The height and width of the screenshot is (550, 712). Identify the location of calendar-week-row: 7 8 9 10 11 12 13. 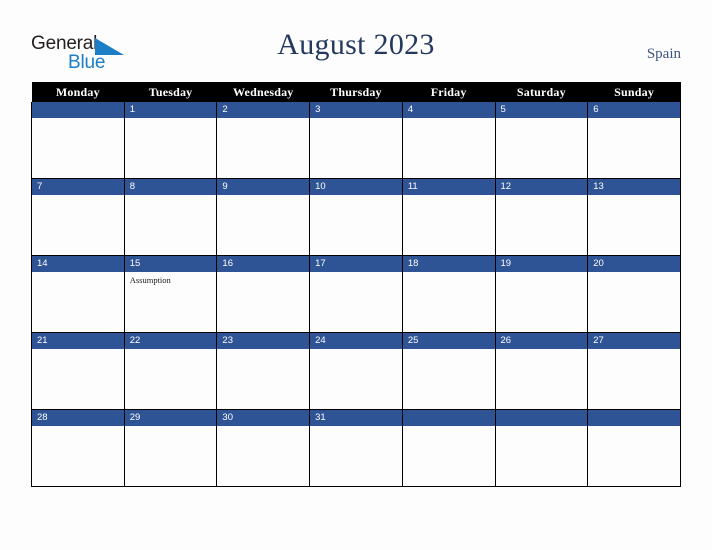
(356, 217).